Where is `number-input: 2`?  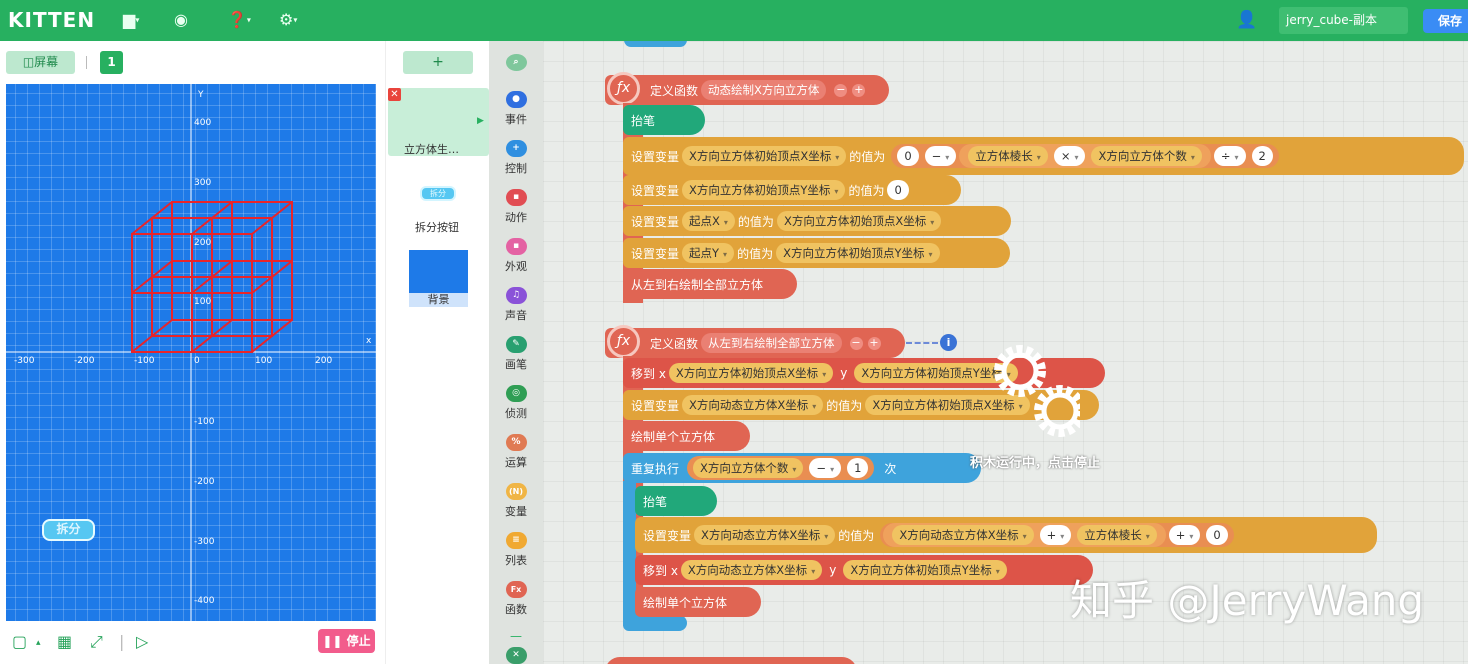 number-input: 2 is located at coordinates (1262, 156).